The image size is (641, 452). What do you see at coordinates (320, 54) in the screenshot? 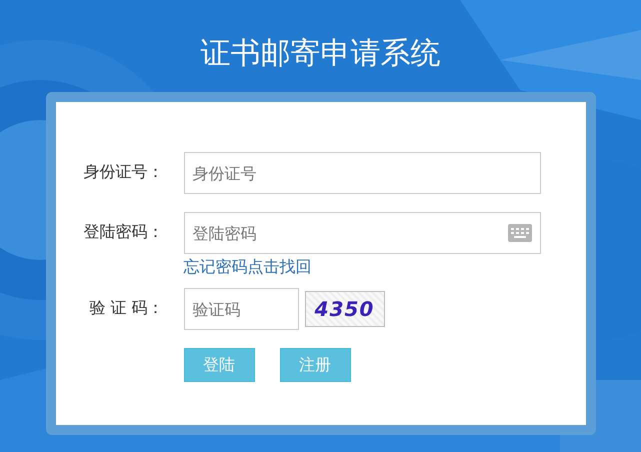
I see `page-title: 证书邮寄申请系统` at bounding box center [320, 54].